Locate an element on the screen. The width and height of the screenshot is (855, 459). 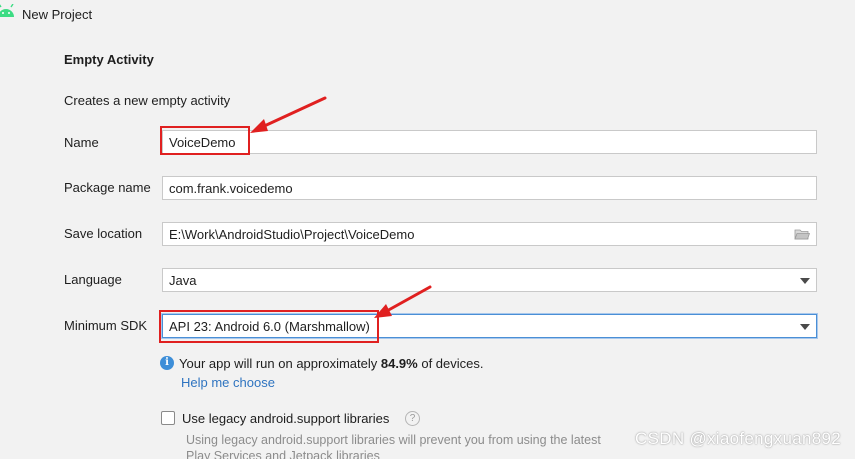
info-icon: i is located at coordinates (167, 363).